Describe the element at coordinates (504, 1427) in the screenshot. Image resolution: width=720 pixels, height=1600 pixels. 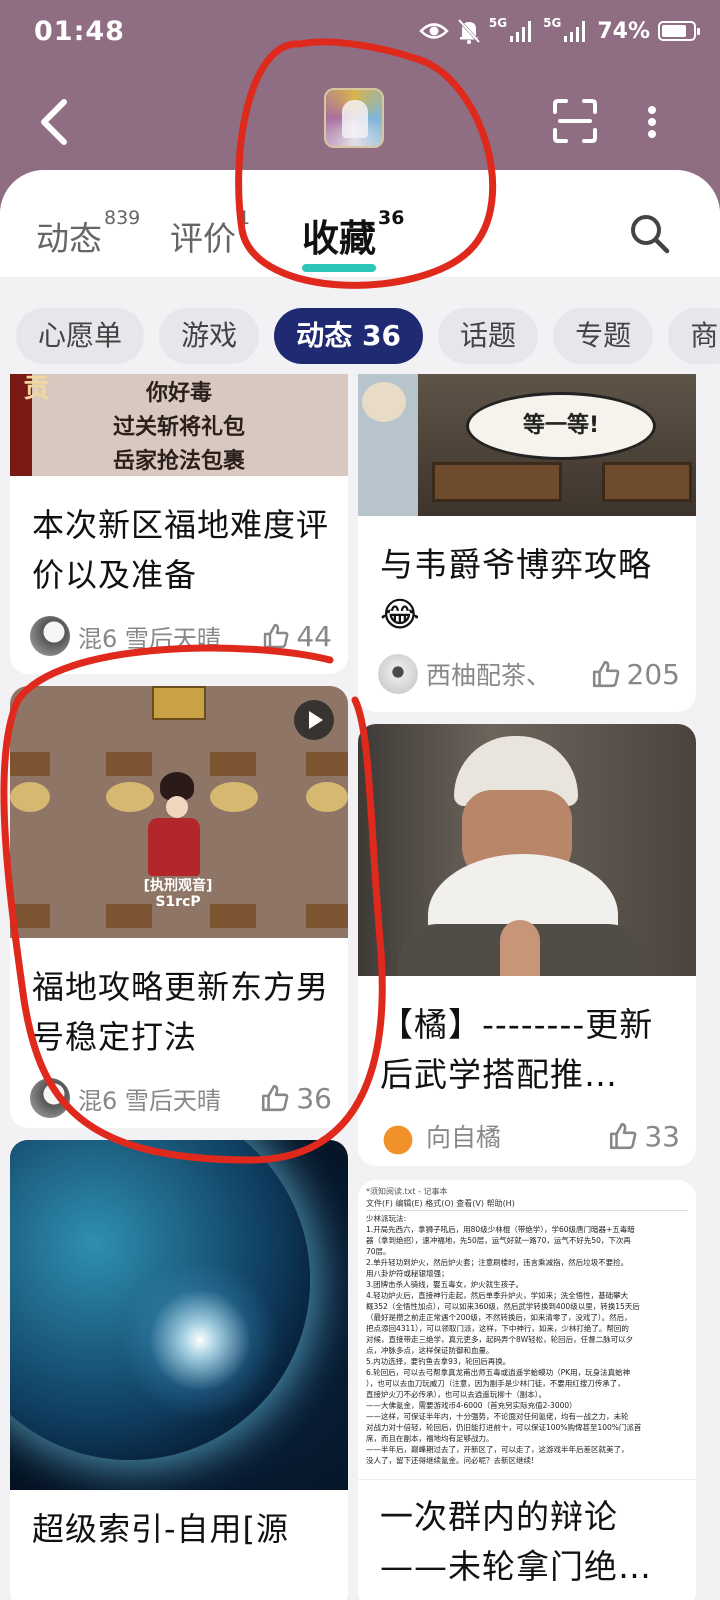
I see `notepad-line: 对战力对十倍轻，轮回后，仍旧能打进前十，可以保证100%购俾甚至100%门派首` at that location.